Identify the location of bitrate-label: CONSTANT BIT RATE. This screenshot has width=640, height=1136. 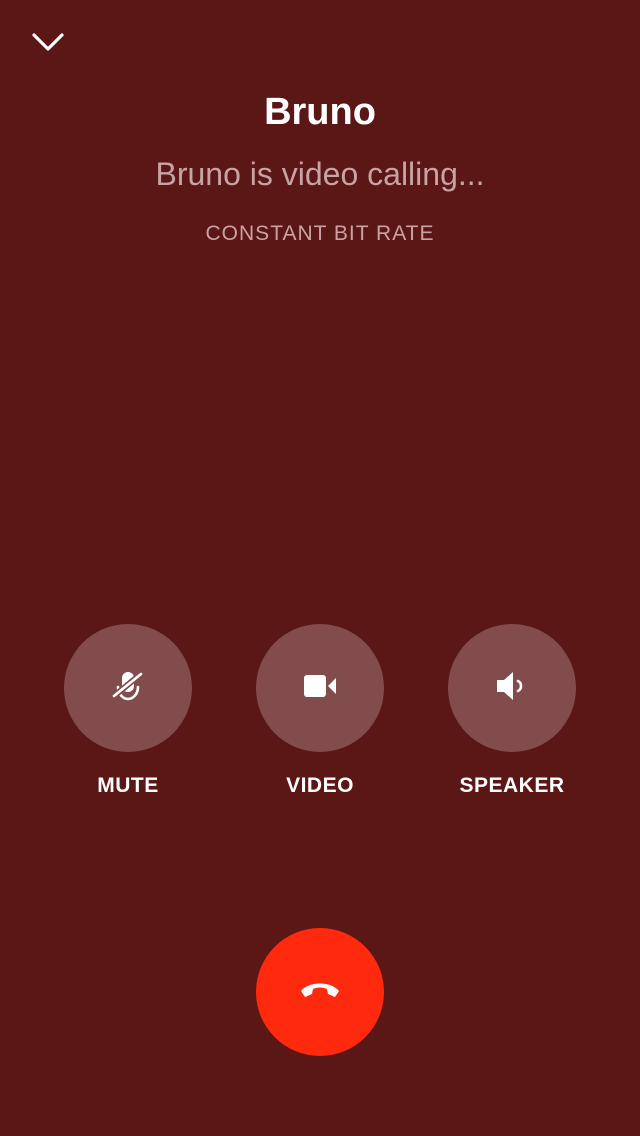
(320, 233).